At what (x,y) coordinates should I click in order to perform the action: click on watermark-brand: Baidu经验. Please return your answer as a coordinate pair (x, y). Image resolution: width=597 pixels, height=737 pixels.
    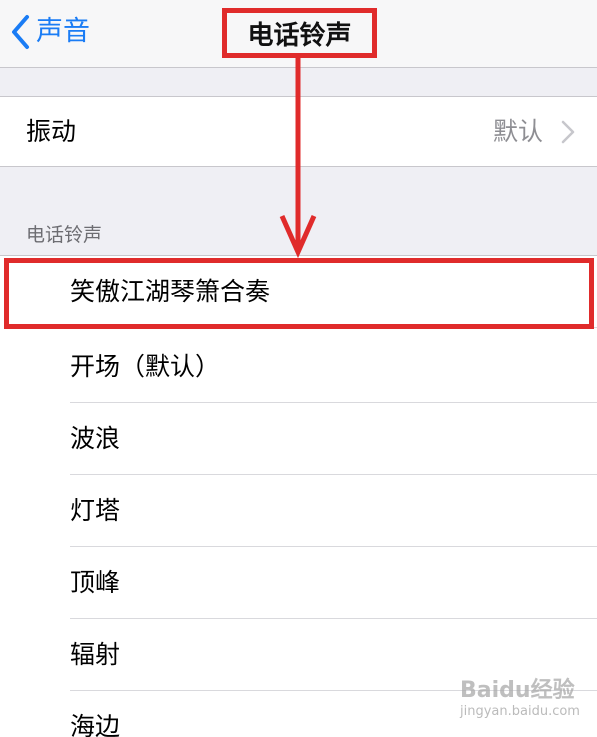
    Looking at the image, I should click on (517, 690).